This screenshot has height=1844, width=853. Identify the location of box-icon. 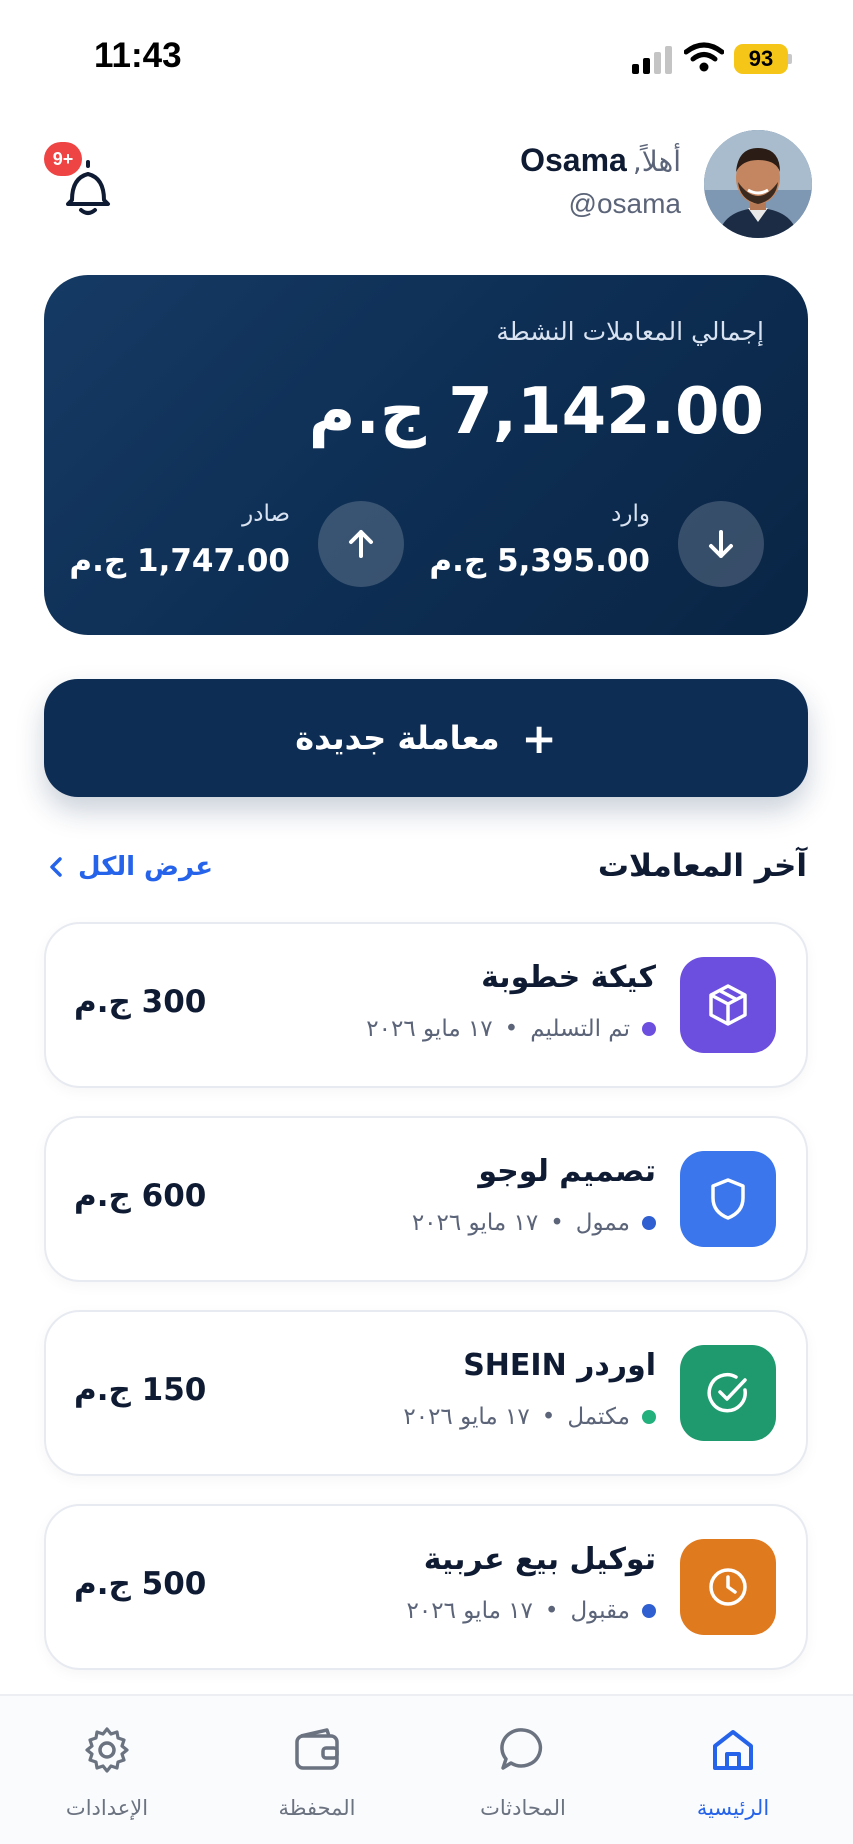
(728, 1005).